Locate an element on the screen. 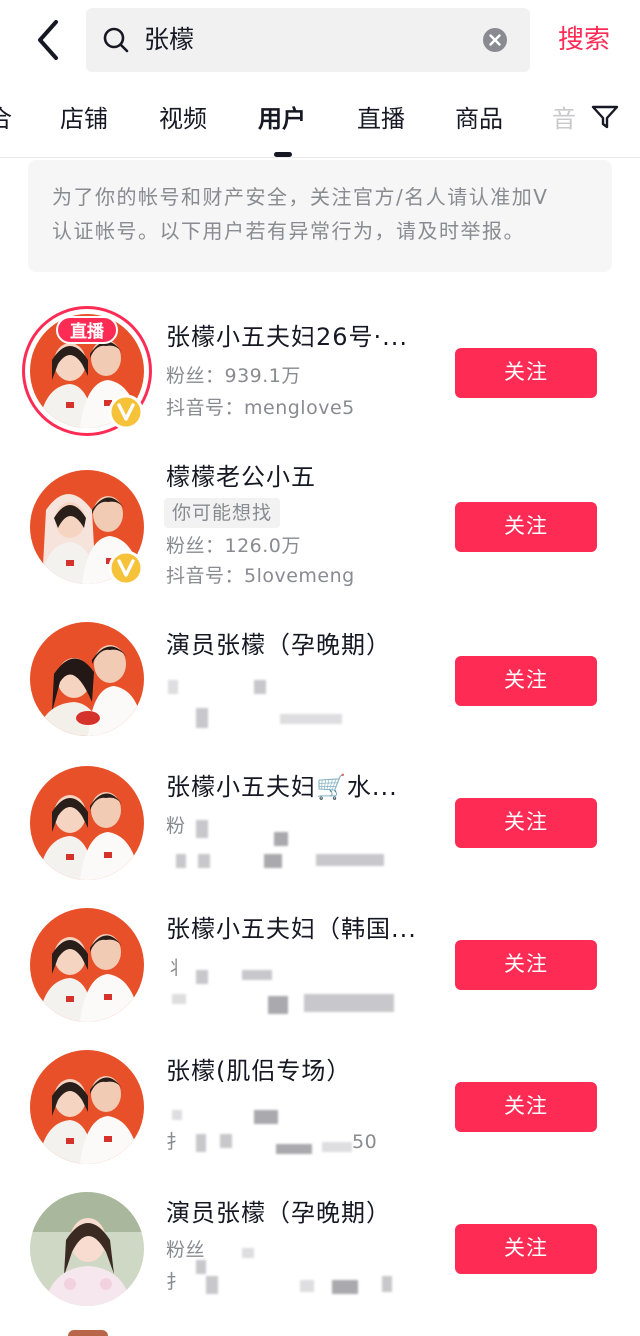 The width and height of the screenshot is (640, 1336). tab-products: 商品 is located at coordinates (479, 119).